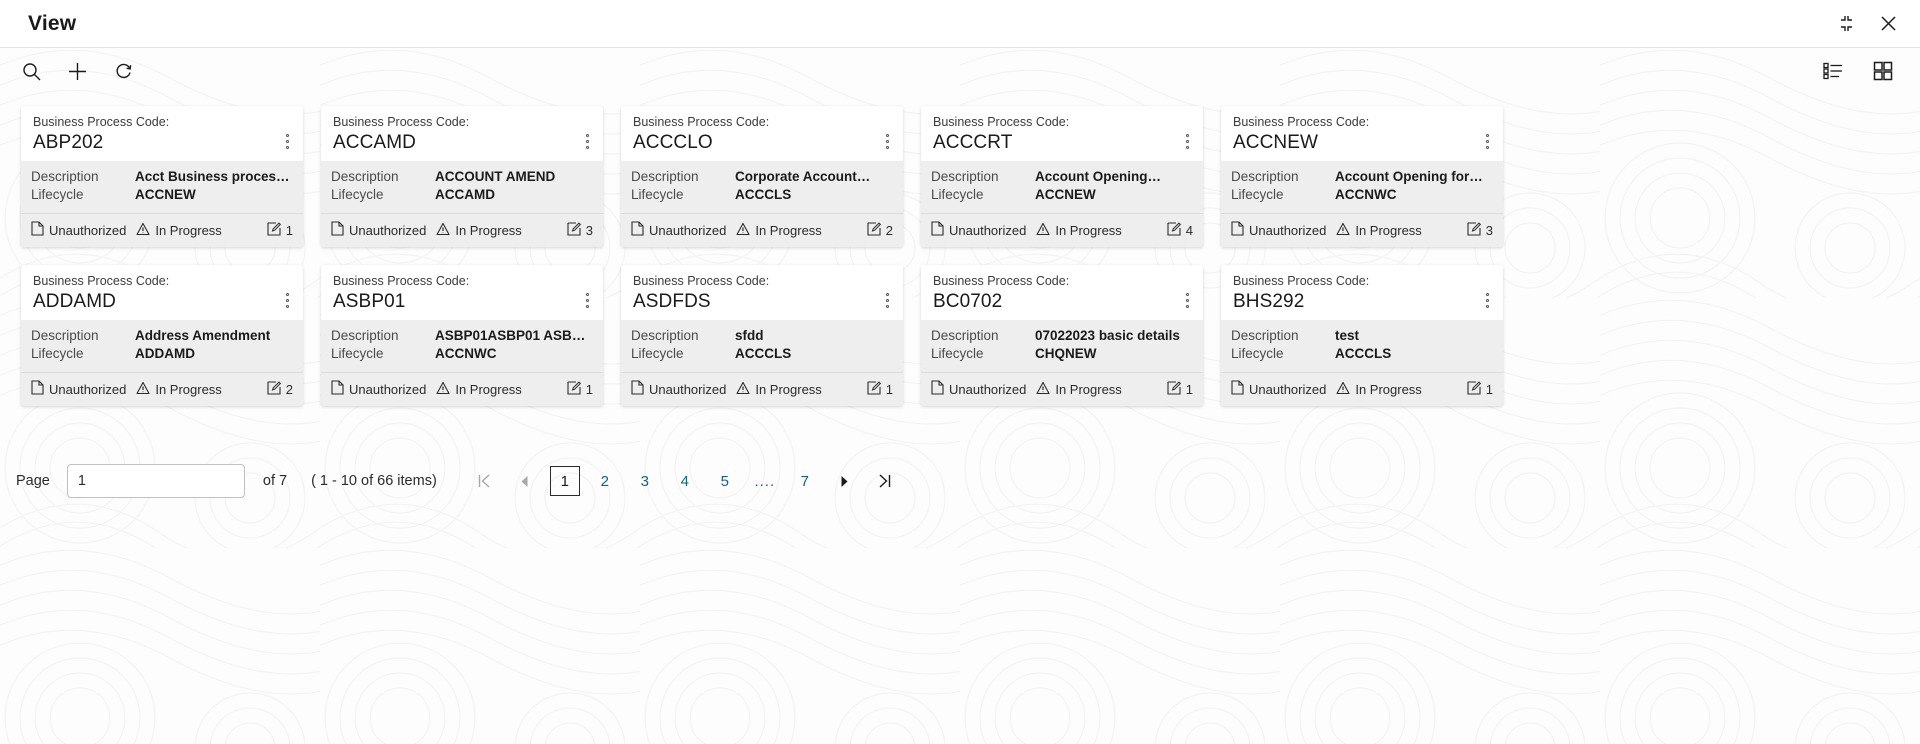 This screenshot has width=1920, height=744. Describe the element at coordinates (564, 481) in the screenshot. I see `pagination-page-1: 1` at that location.